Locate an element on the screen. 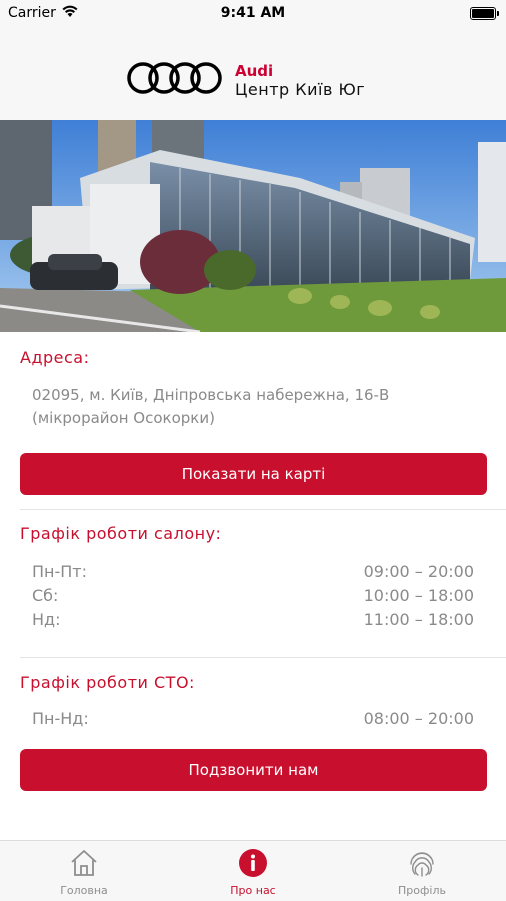  hours-time: 08:00 – 20:00 is located at coordinates (418, 718).